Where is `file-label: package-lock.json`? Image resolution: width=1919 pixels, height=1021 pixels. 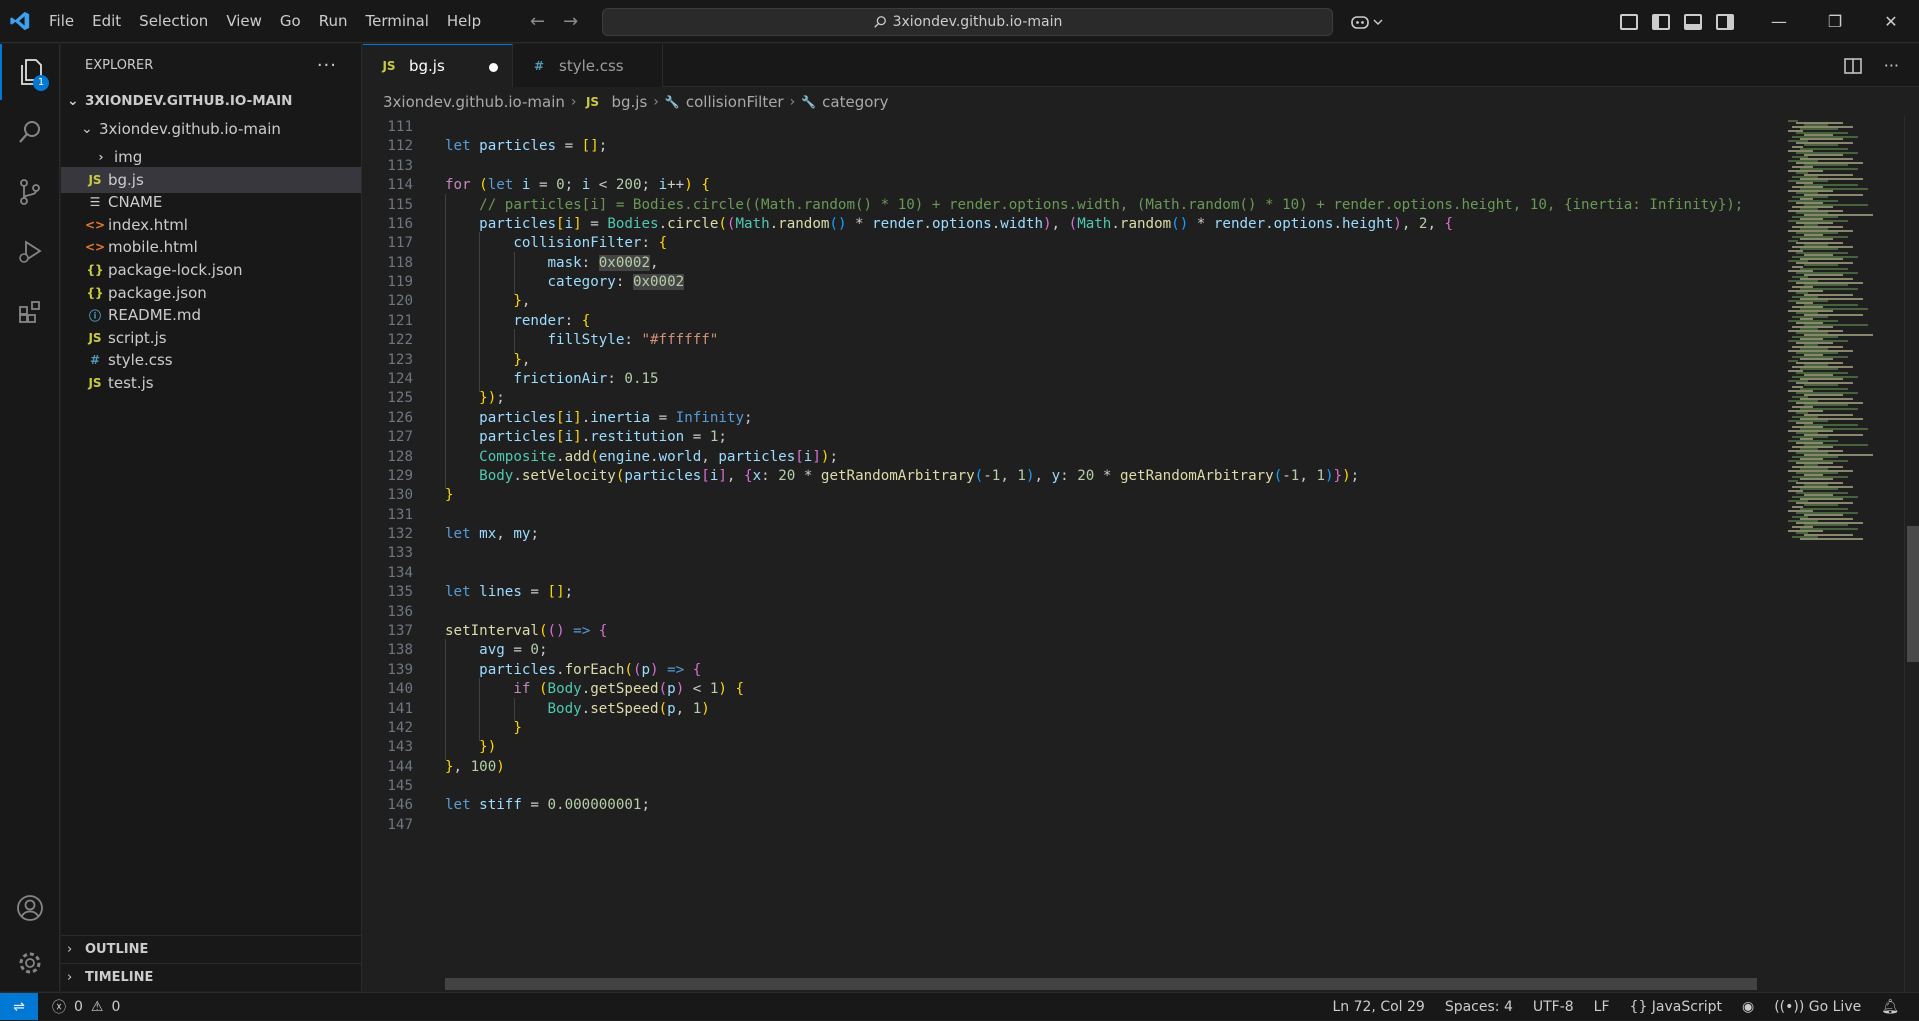 file-label: package-lock.json is located at coordinates (175, 270).